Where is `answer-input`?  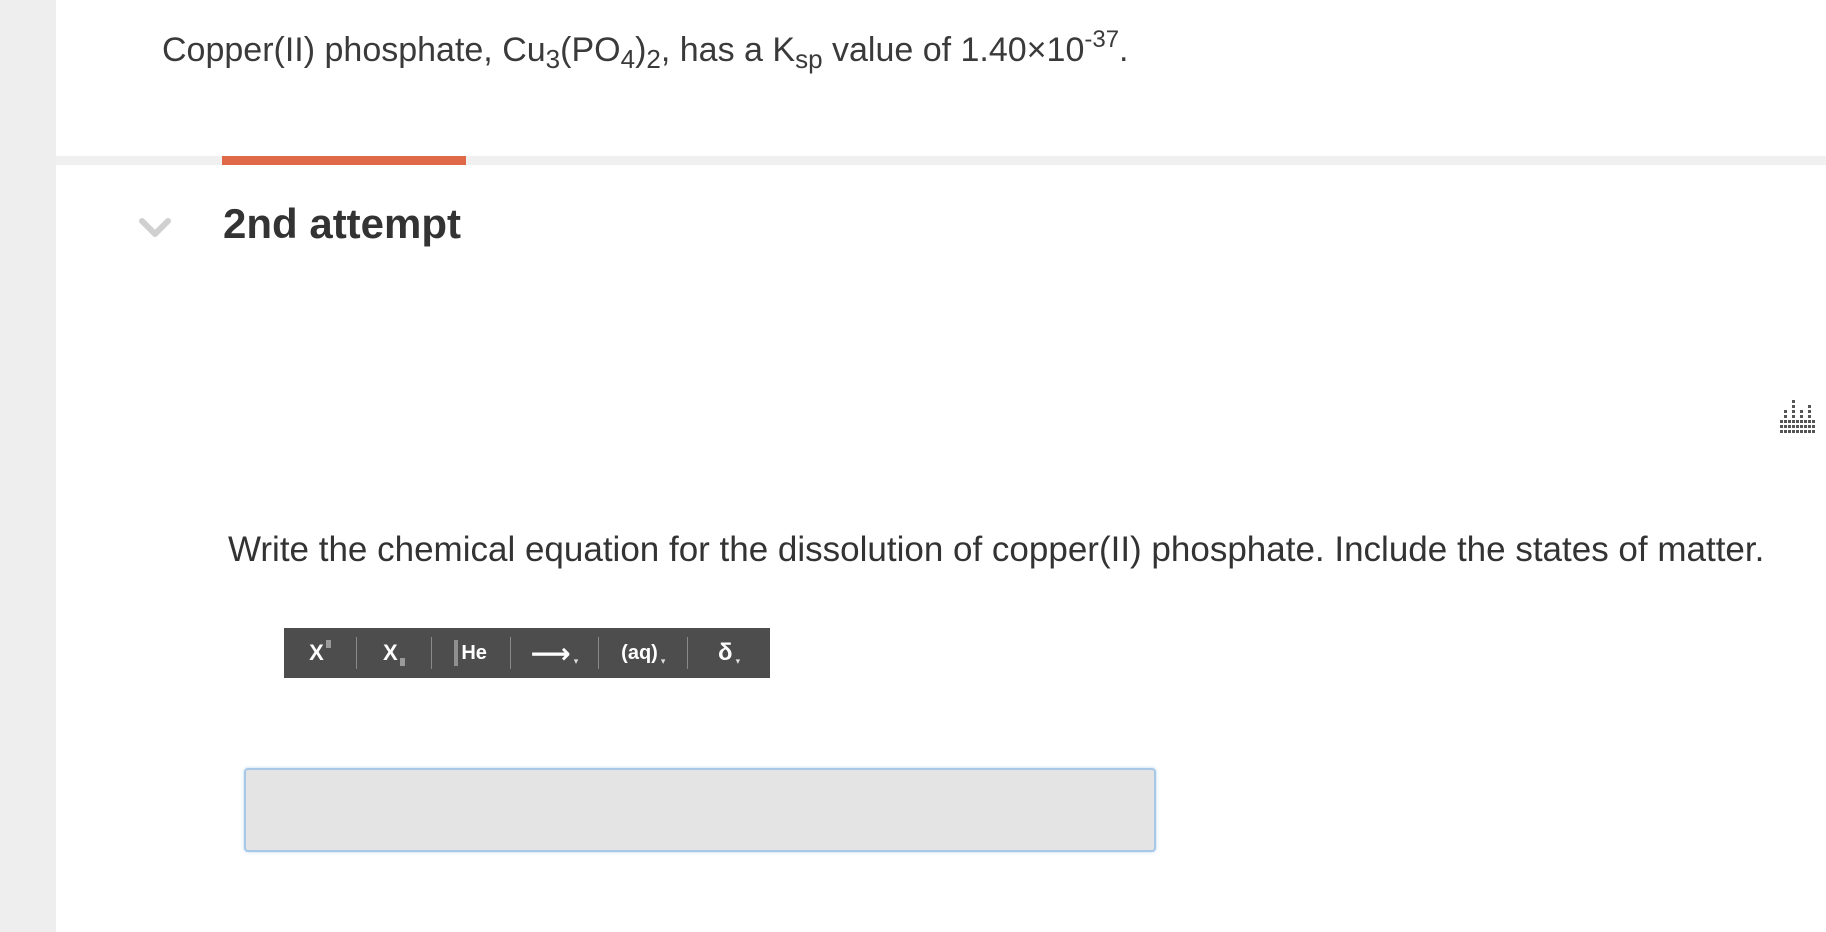
answer-input is located at coordinates (700, 810).